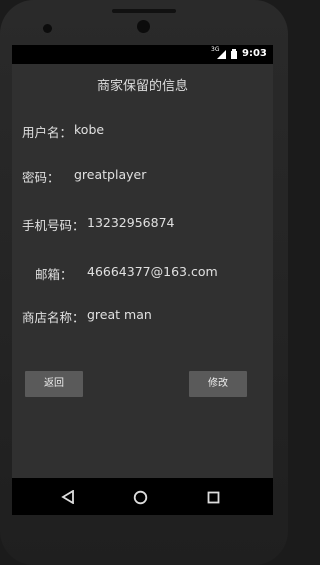 This screenshot has height=565, width=320. Describe the element at coordinates (89, 129) in the screenshot. I see `field-value: kobe` at that location.